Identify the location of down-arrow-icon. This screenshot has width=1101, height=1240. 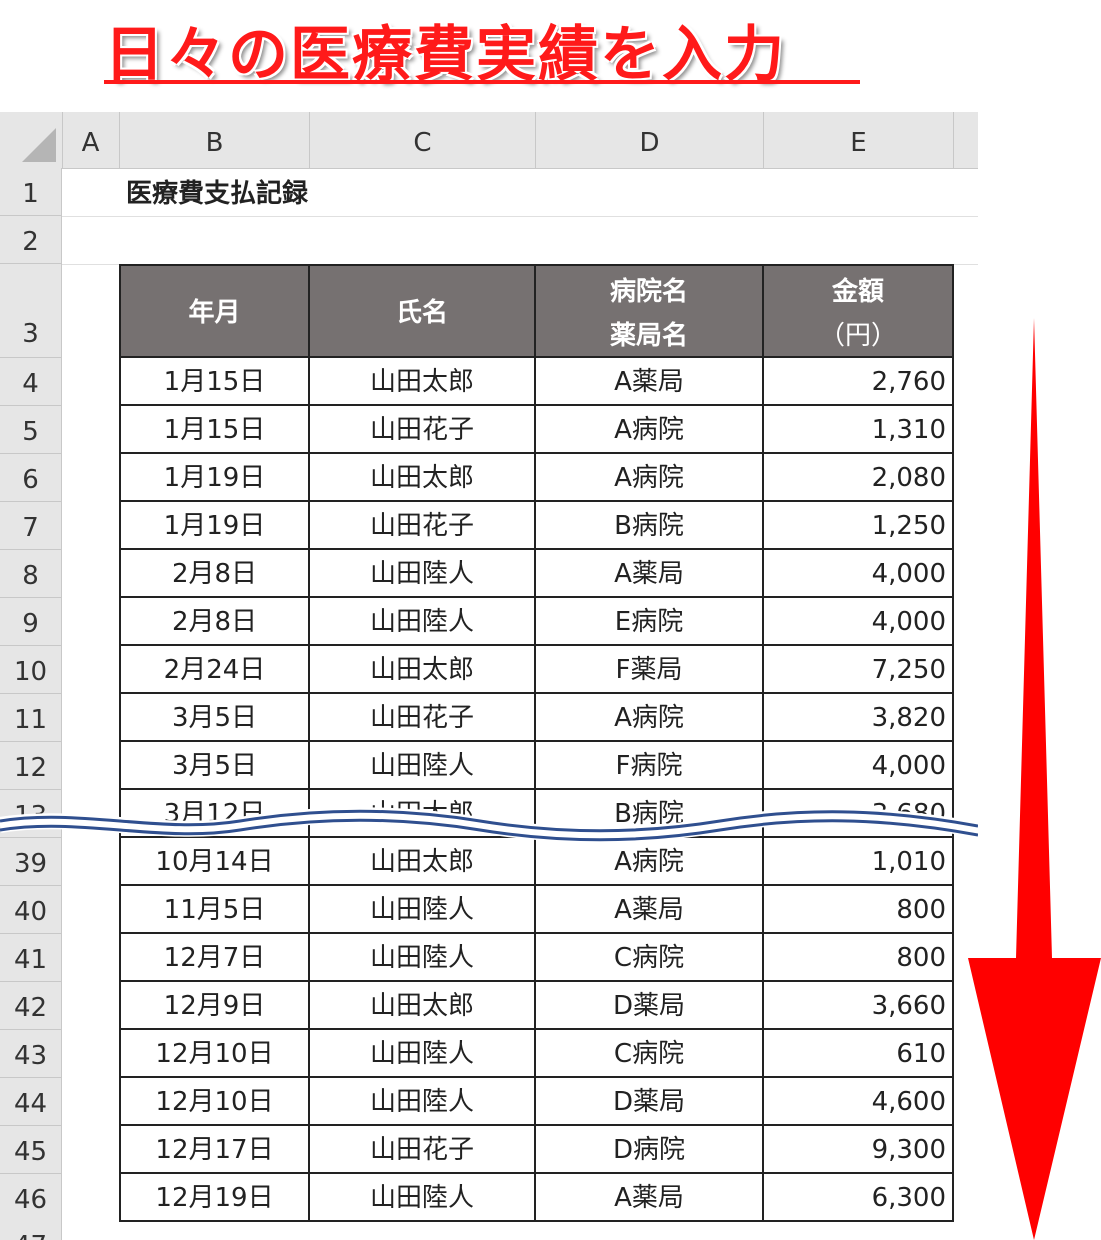
(1034, 779).